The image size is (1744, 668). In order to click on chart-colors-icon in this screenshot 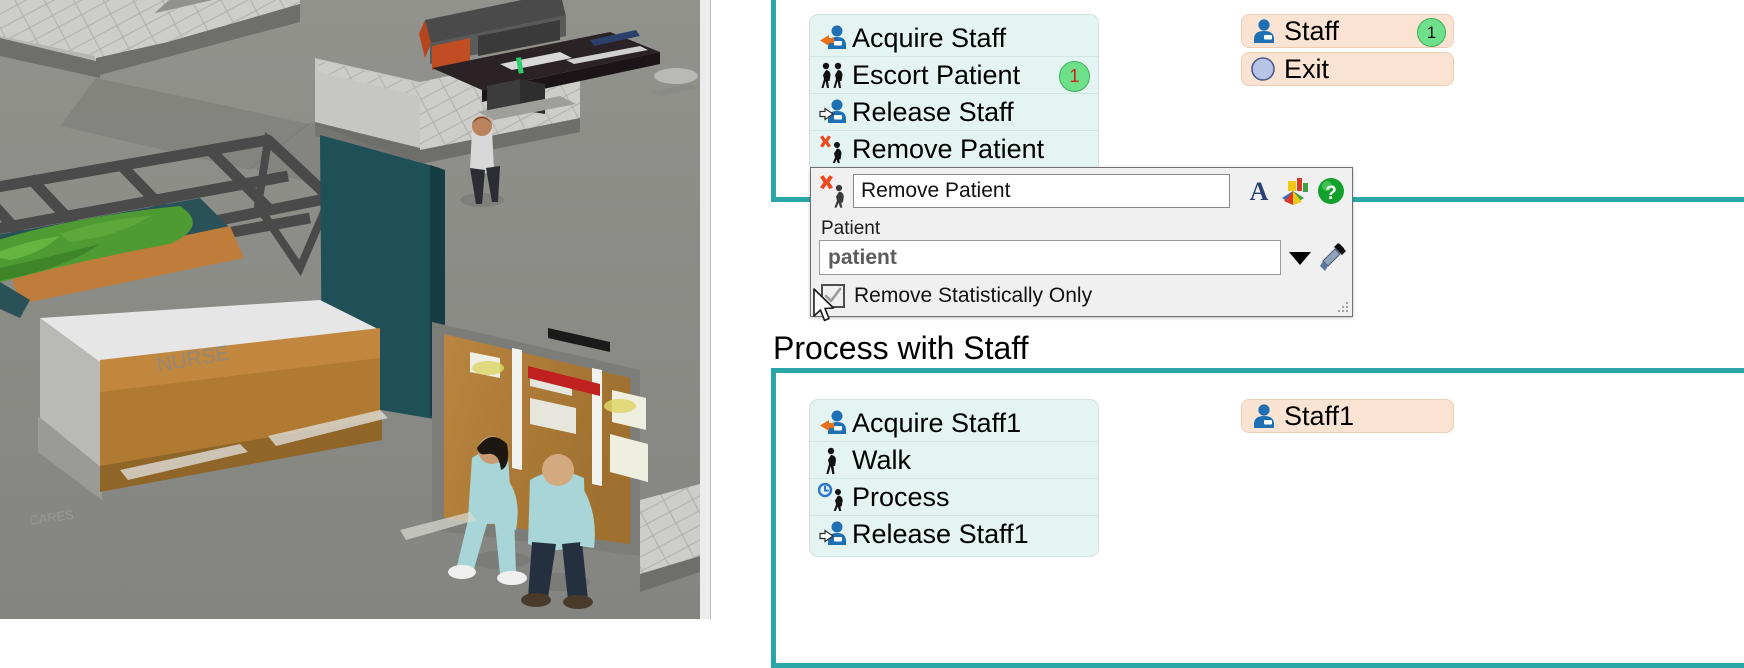, I will do `click(1295, 191)`.